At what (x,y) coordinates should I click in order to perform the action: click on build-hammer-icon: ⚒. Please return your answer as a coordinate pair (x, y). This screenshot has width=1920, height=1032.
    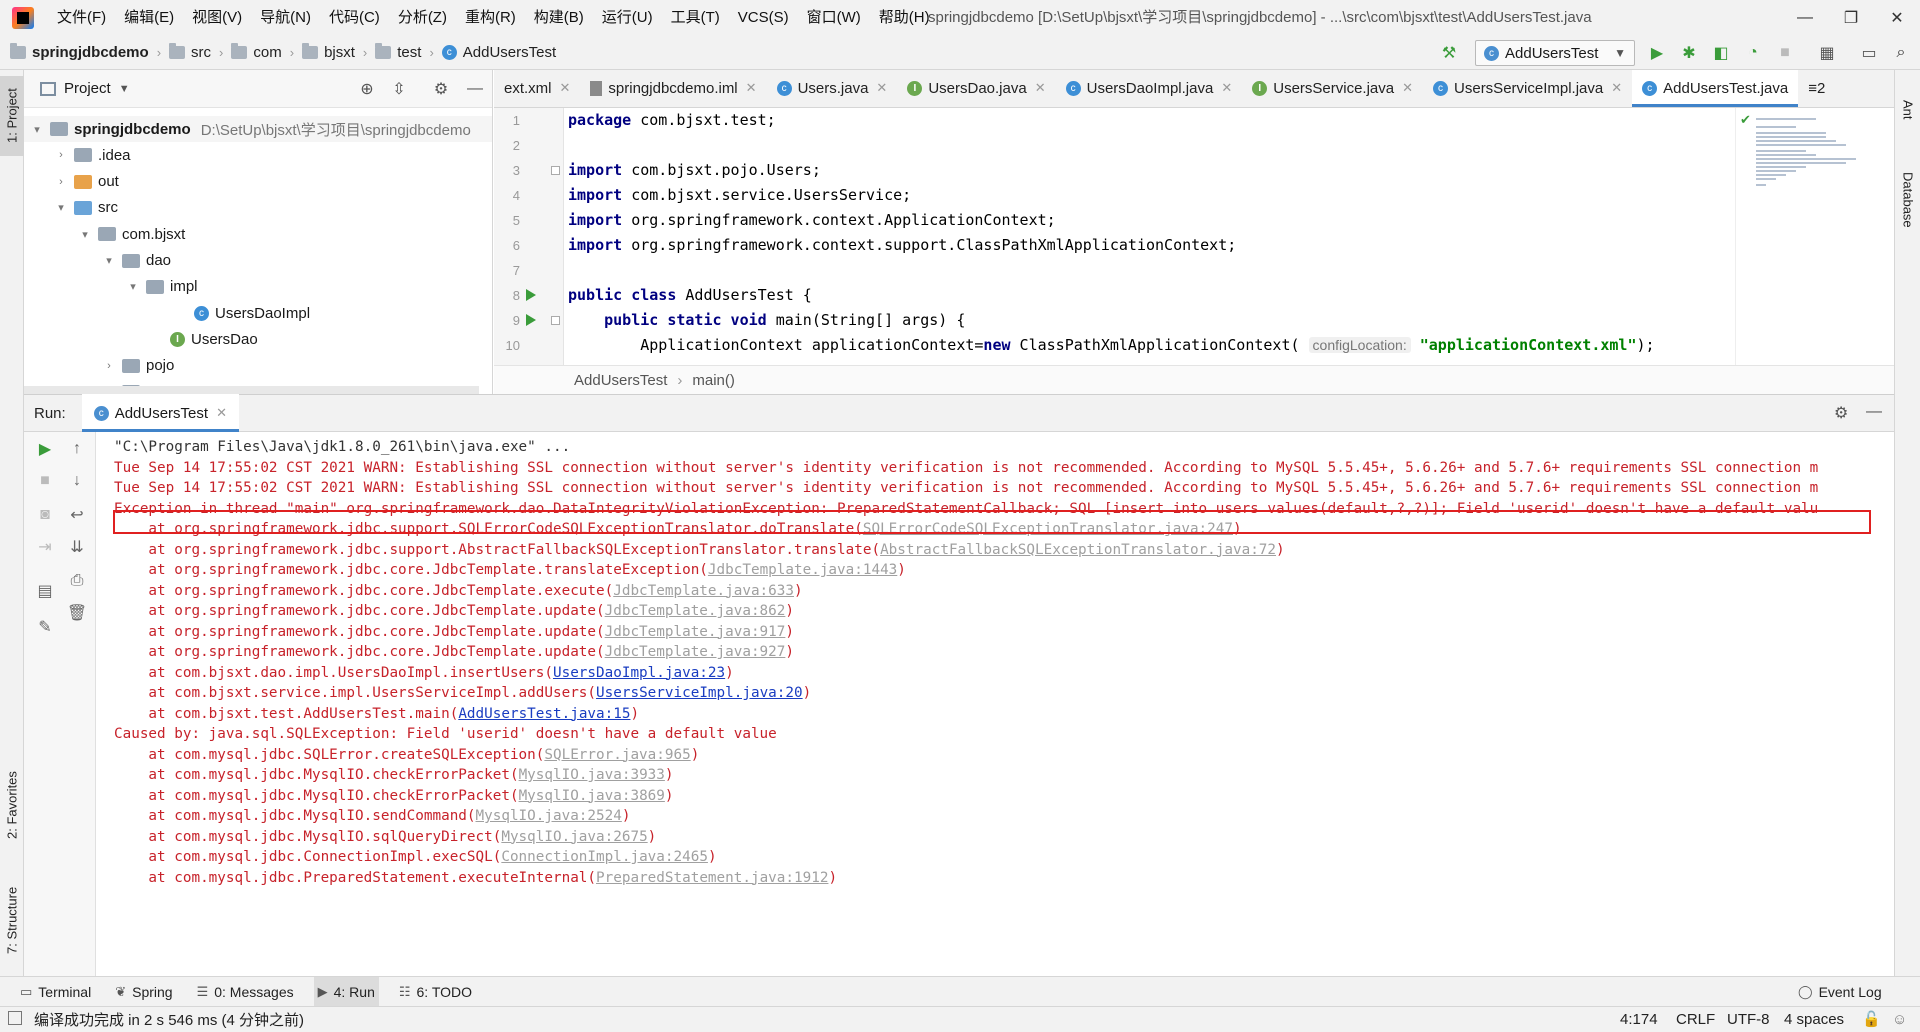
    Looking at the image, I should click on (1449, 53).